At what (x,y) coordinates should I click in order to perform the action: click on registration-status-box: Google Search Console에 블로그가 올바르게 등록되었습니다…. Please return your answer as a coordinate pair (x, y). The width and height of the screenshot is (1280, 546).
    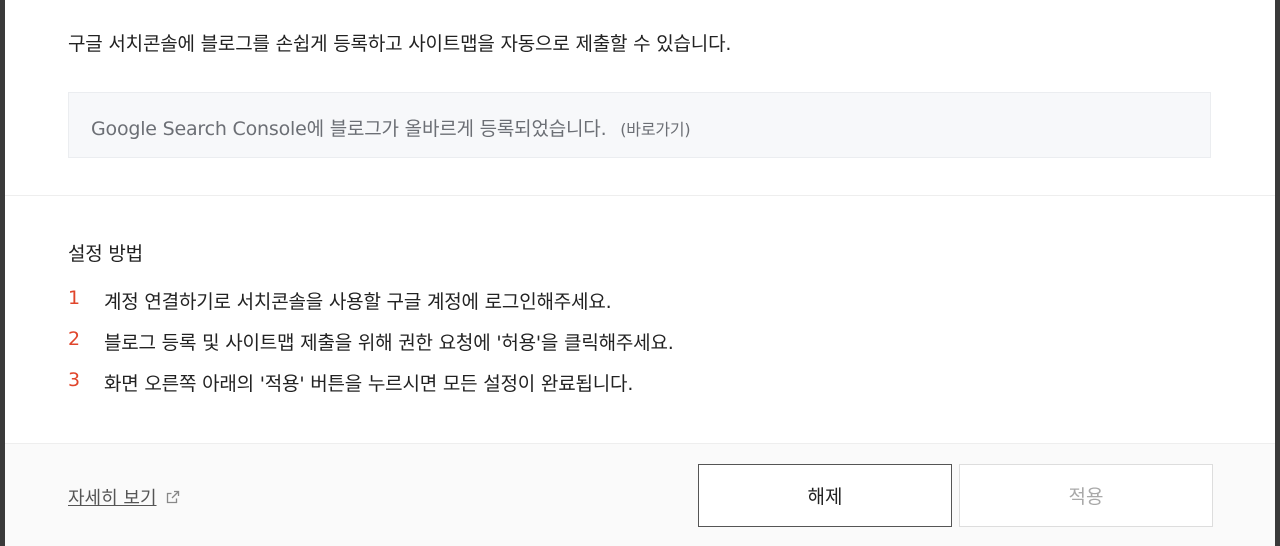
    Looking at the image, I should click on (639, 125).